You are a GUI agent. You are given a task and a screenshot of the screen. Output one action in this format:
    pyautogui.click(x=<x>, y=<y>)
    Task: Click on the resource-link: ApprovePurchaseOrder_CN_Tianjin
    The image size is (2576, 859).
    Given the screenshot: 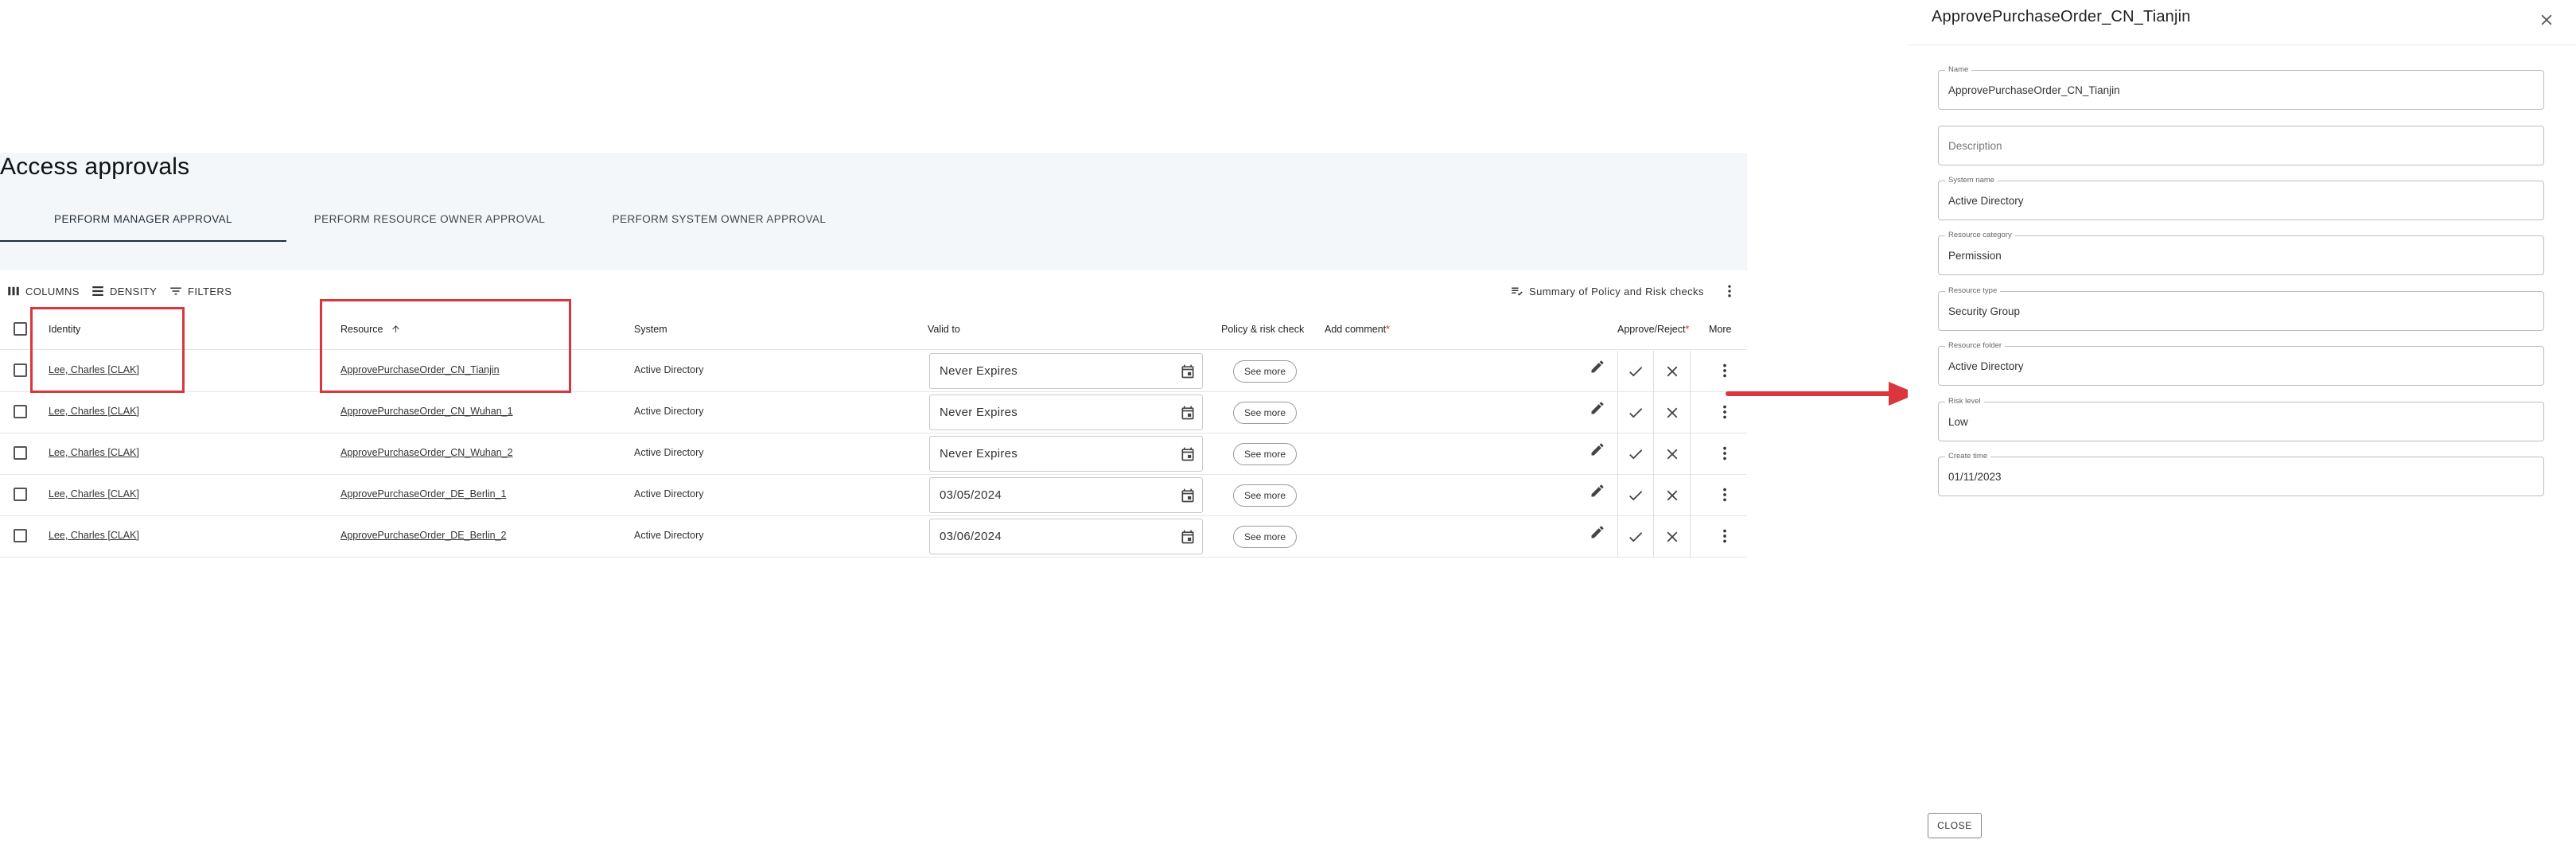 What is the action you would take?
    pyautogui.click(x=420, y=369)
    